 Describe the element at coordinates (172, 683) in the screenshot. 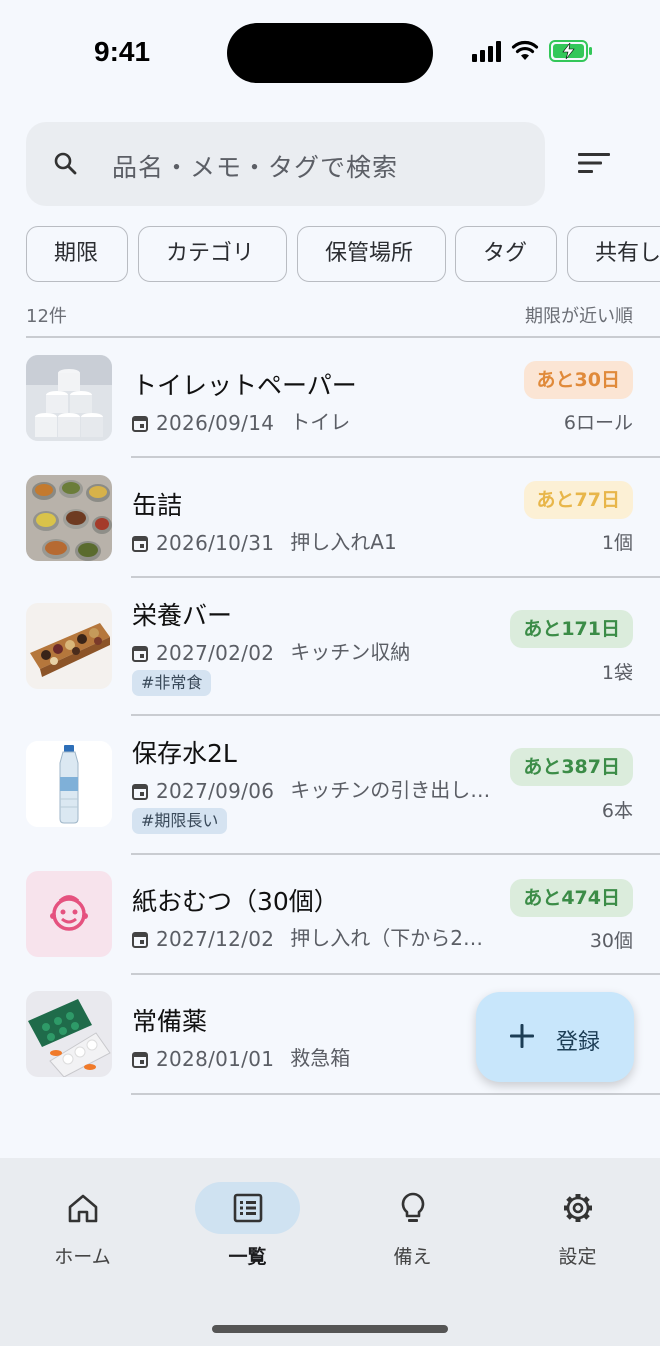

I see `item-tag: #非常食` at that location.